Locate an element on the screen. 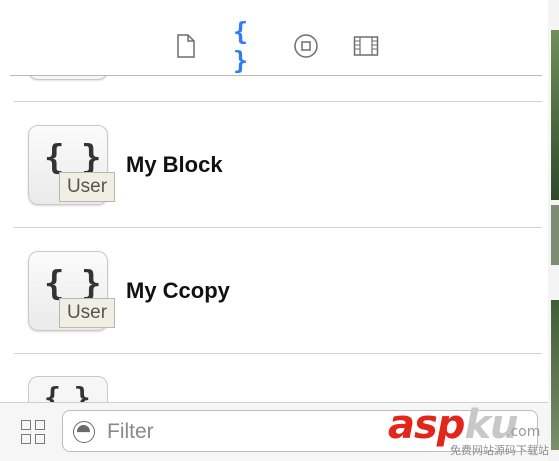  media-library-tab is located at coordinates (366, 46).